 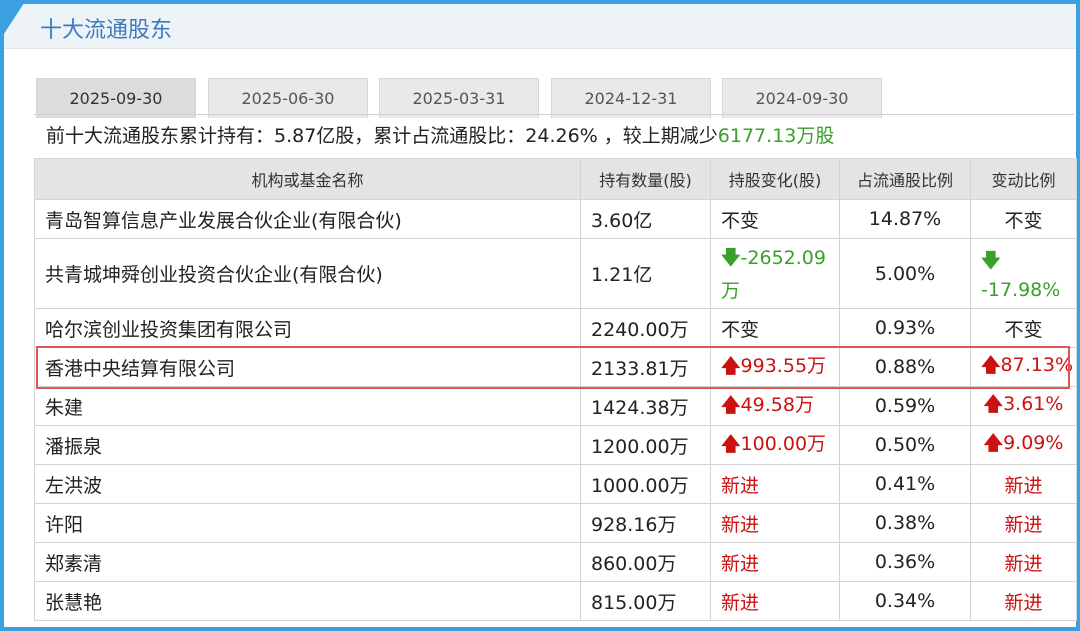 I want to click on change-cell-value: 不变, so click(x=740, y=329).